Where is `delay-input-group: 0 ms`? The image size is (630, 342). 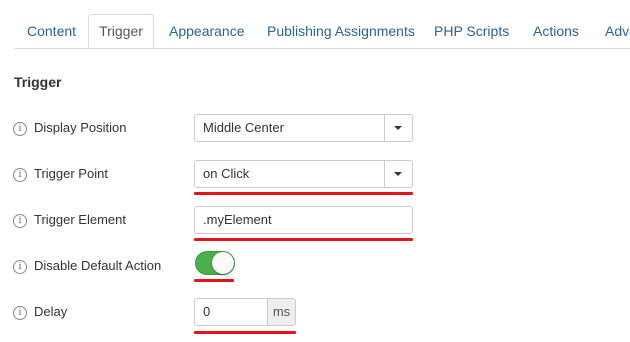
delay-input-group: 0 ms is located at coordinates (245, 312).